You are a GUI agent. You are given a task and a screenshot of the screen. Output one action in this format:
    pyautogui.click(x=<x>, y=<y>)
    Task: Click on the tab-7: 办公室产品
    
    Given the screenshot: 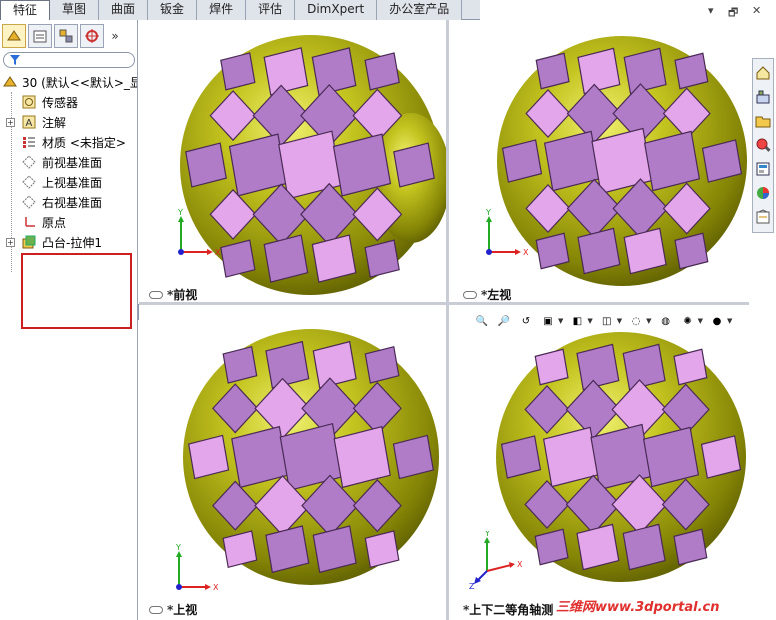 What is the action you would take?
    pyautogui.click(x=420, y=10)
    